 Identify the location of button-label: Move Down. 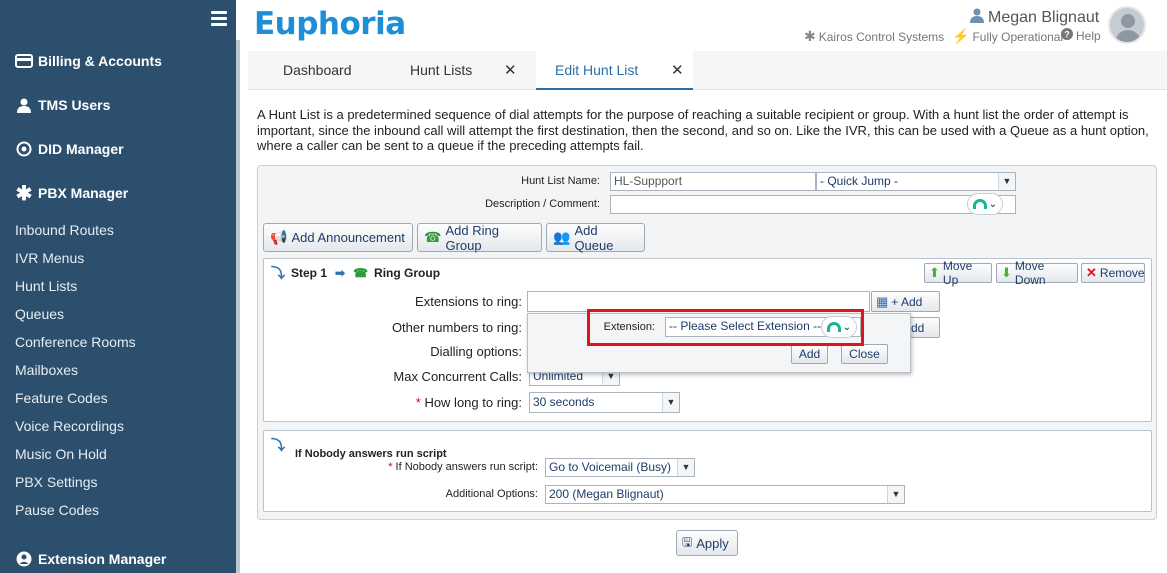
(1030, 273).